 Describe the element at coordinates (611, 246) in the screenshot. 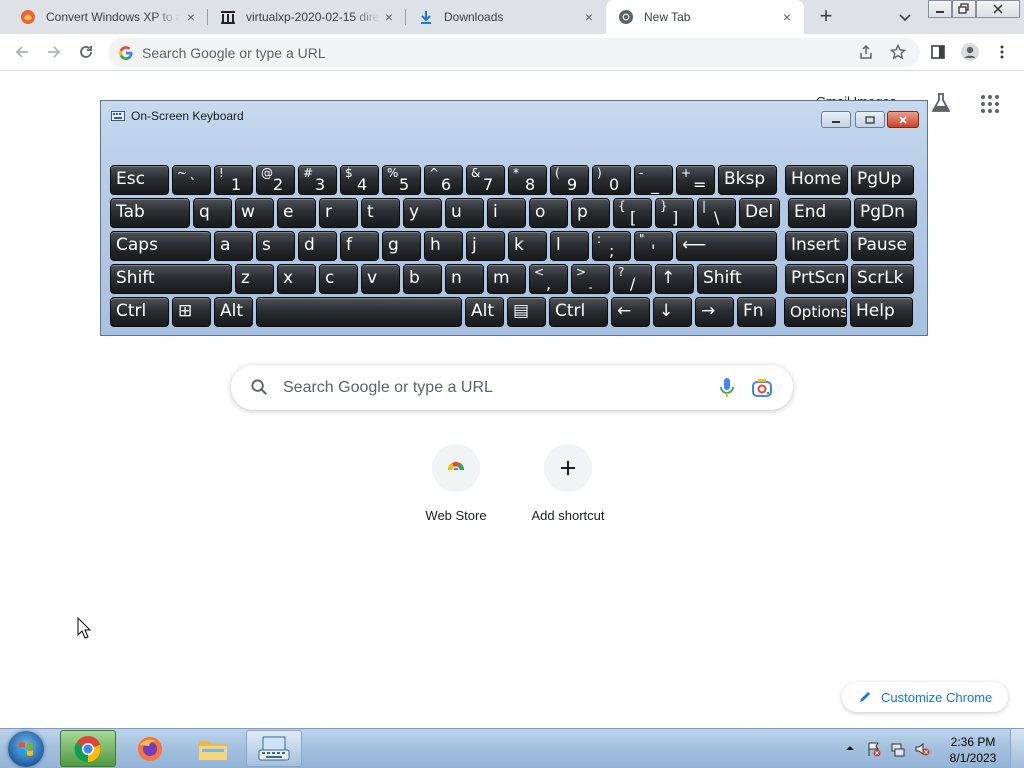

I see `osk-key-symbol: :;` at that location.